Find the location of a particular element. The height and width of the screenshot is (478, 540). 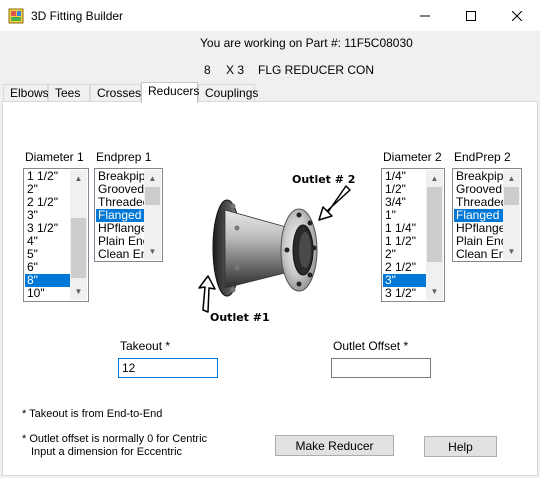

diameter1-scrollbar: ▲ ▼ is located at coordinates (78, 235).